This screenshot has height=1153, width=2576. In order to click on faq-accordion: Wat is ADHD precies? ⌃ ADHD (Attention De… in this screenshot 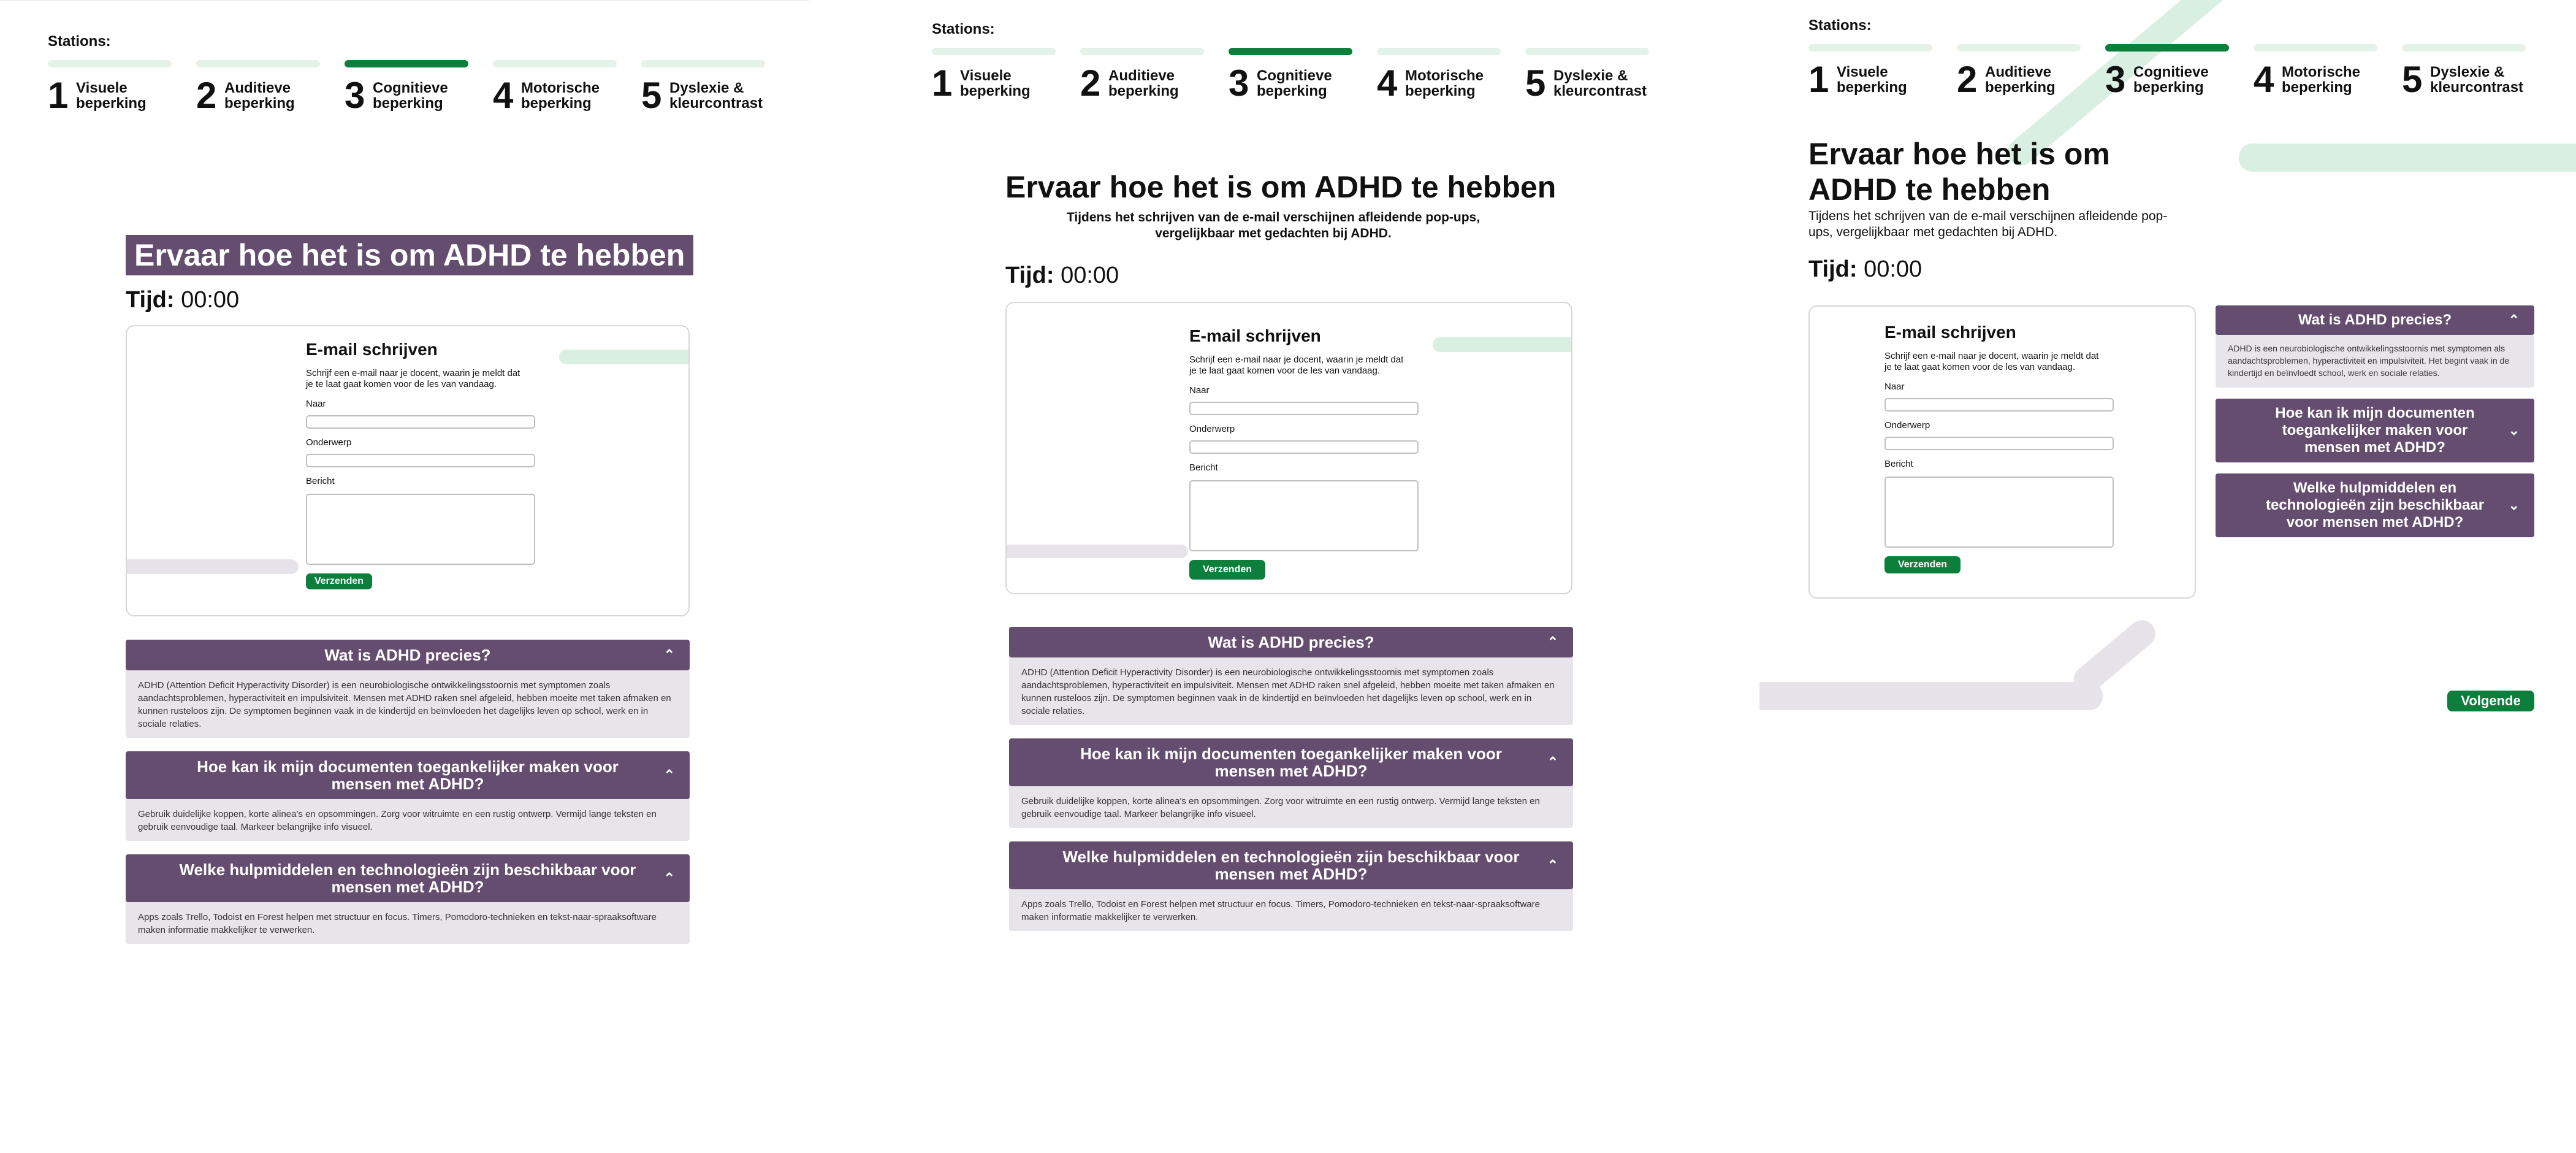, I will do `click(1291, 786)`.